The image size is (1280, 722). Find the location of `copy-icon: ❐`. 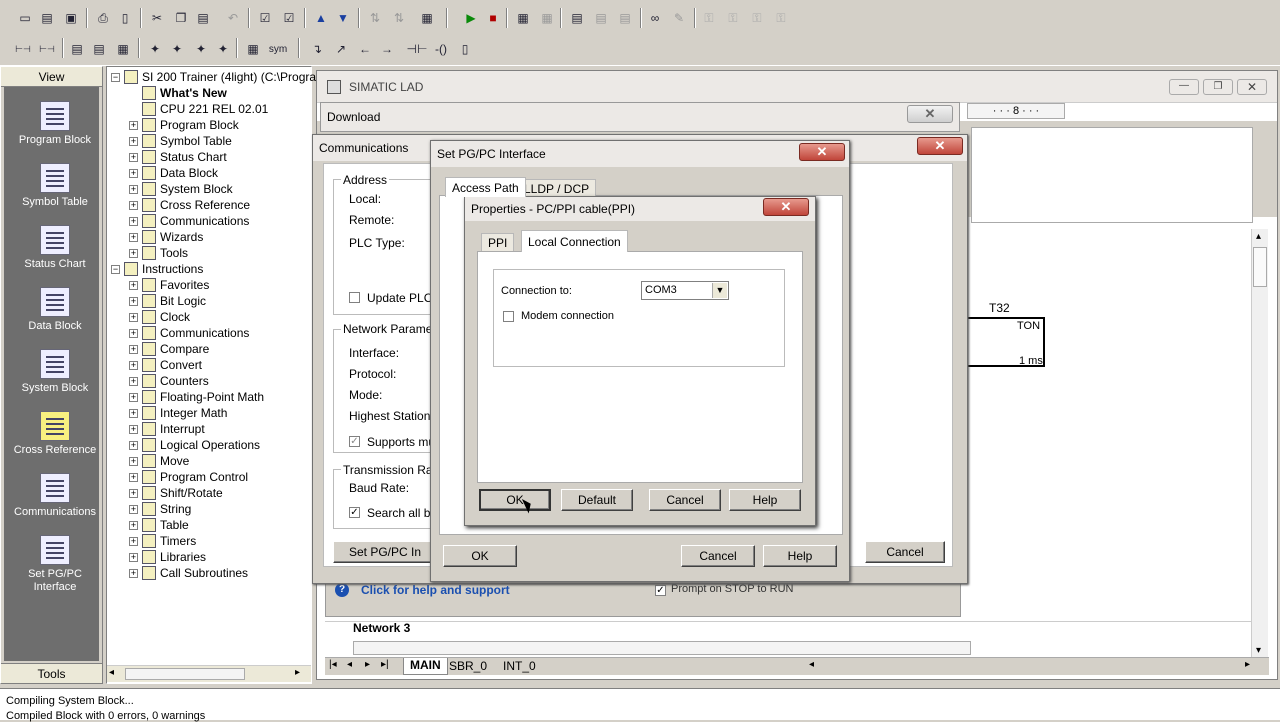

copy-icon: ❐ is located at coordinates (181, 18).